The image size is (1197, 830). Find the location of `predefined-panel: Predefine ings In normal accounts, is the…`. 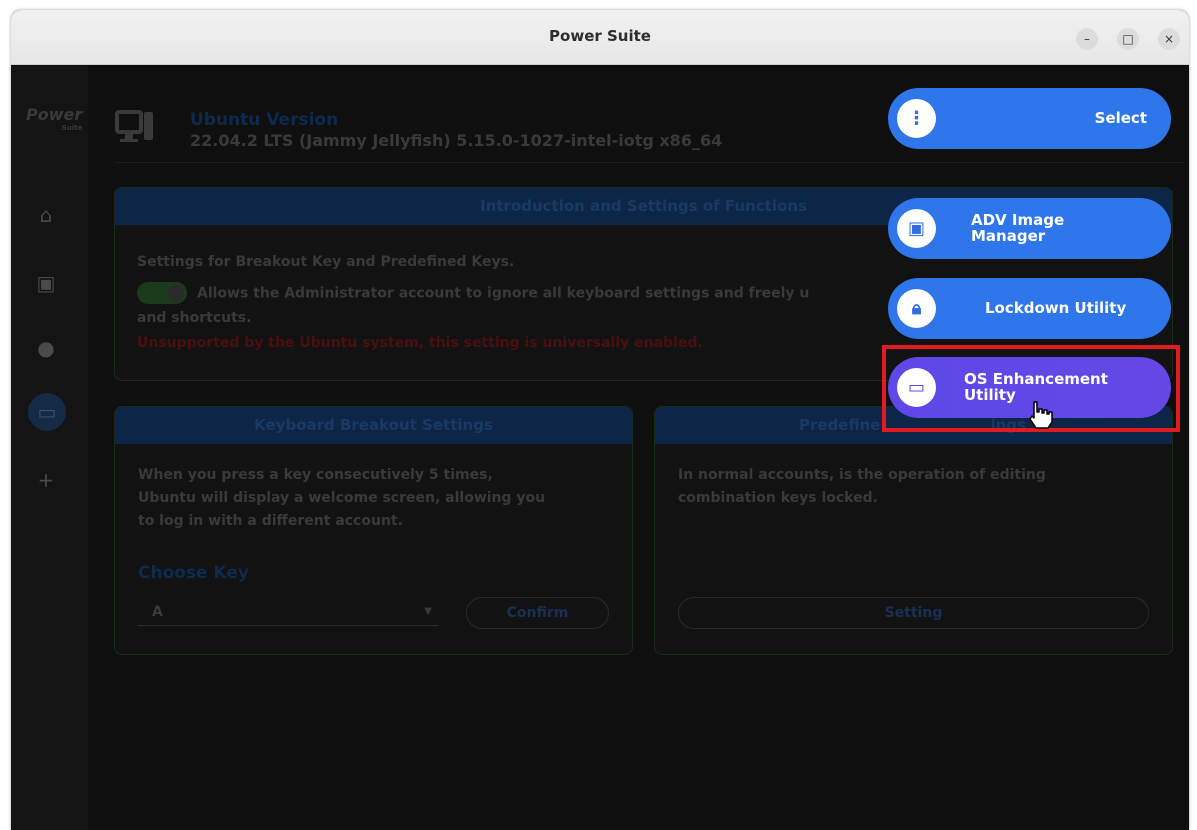

predefined-panel: Predefine ings In normal accounts, is the… is located at coordinates (913, 530).